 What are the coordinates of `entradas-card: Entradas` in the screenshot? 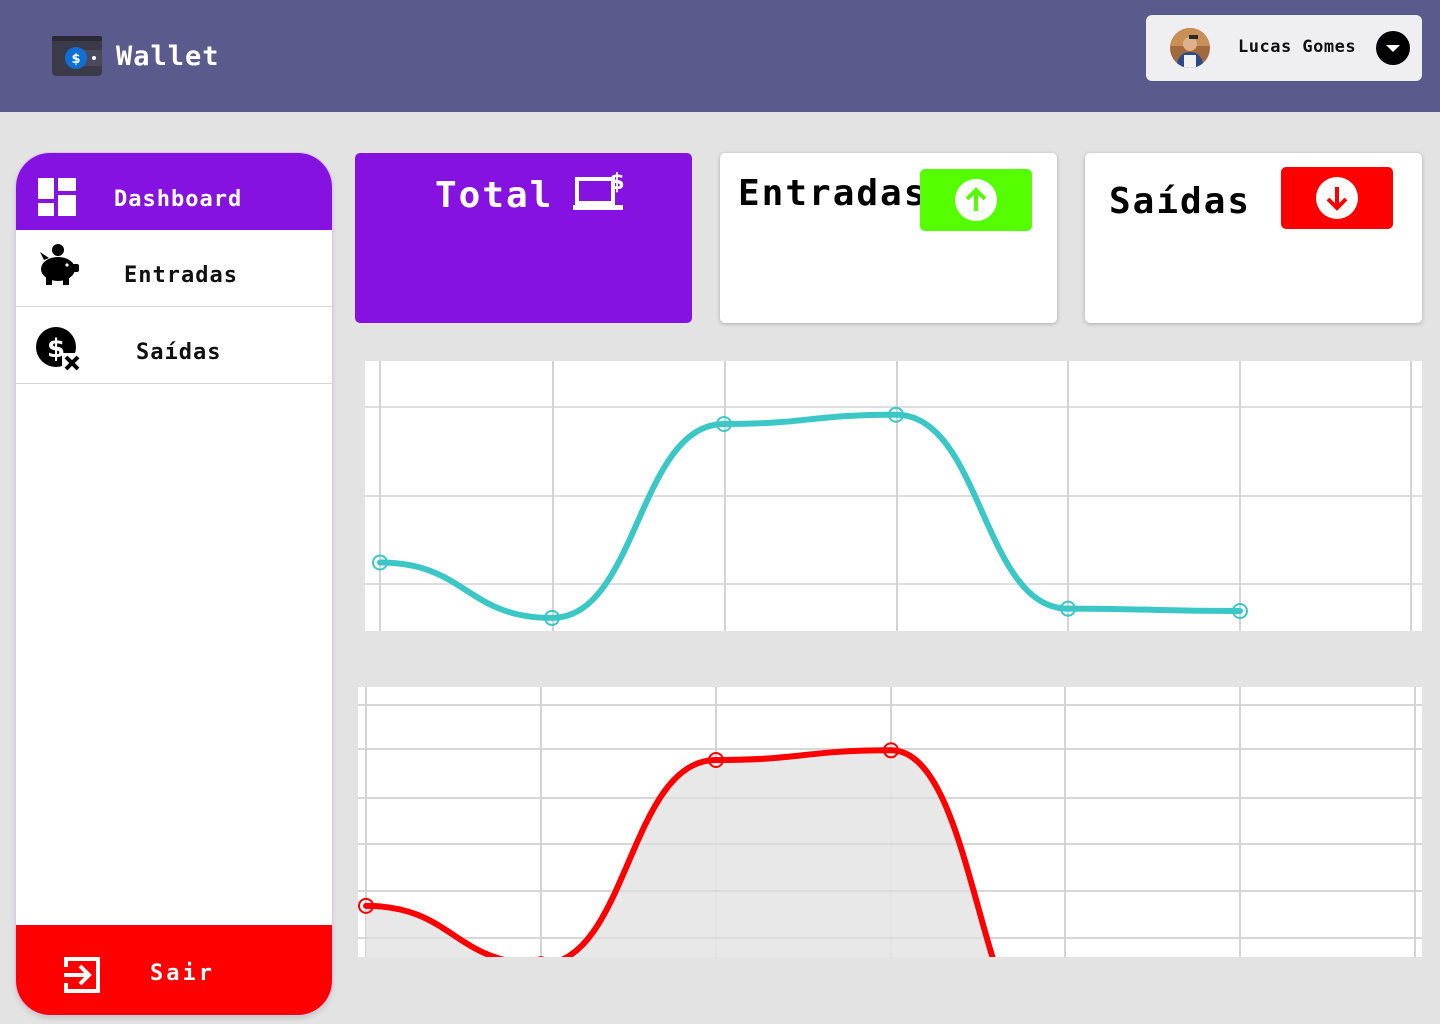 It's located at (888, 238).